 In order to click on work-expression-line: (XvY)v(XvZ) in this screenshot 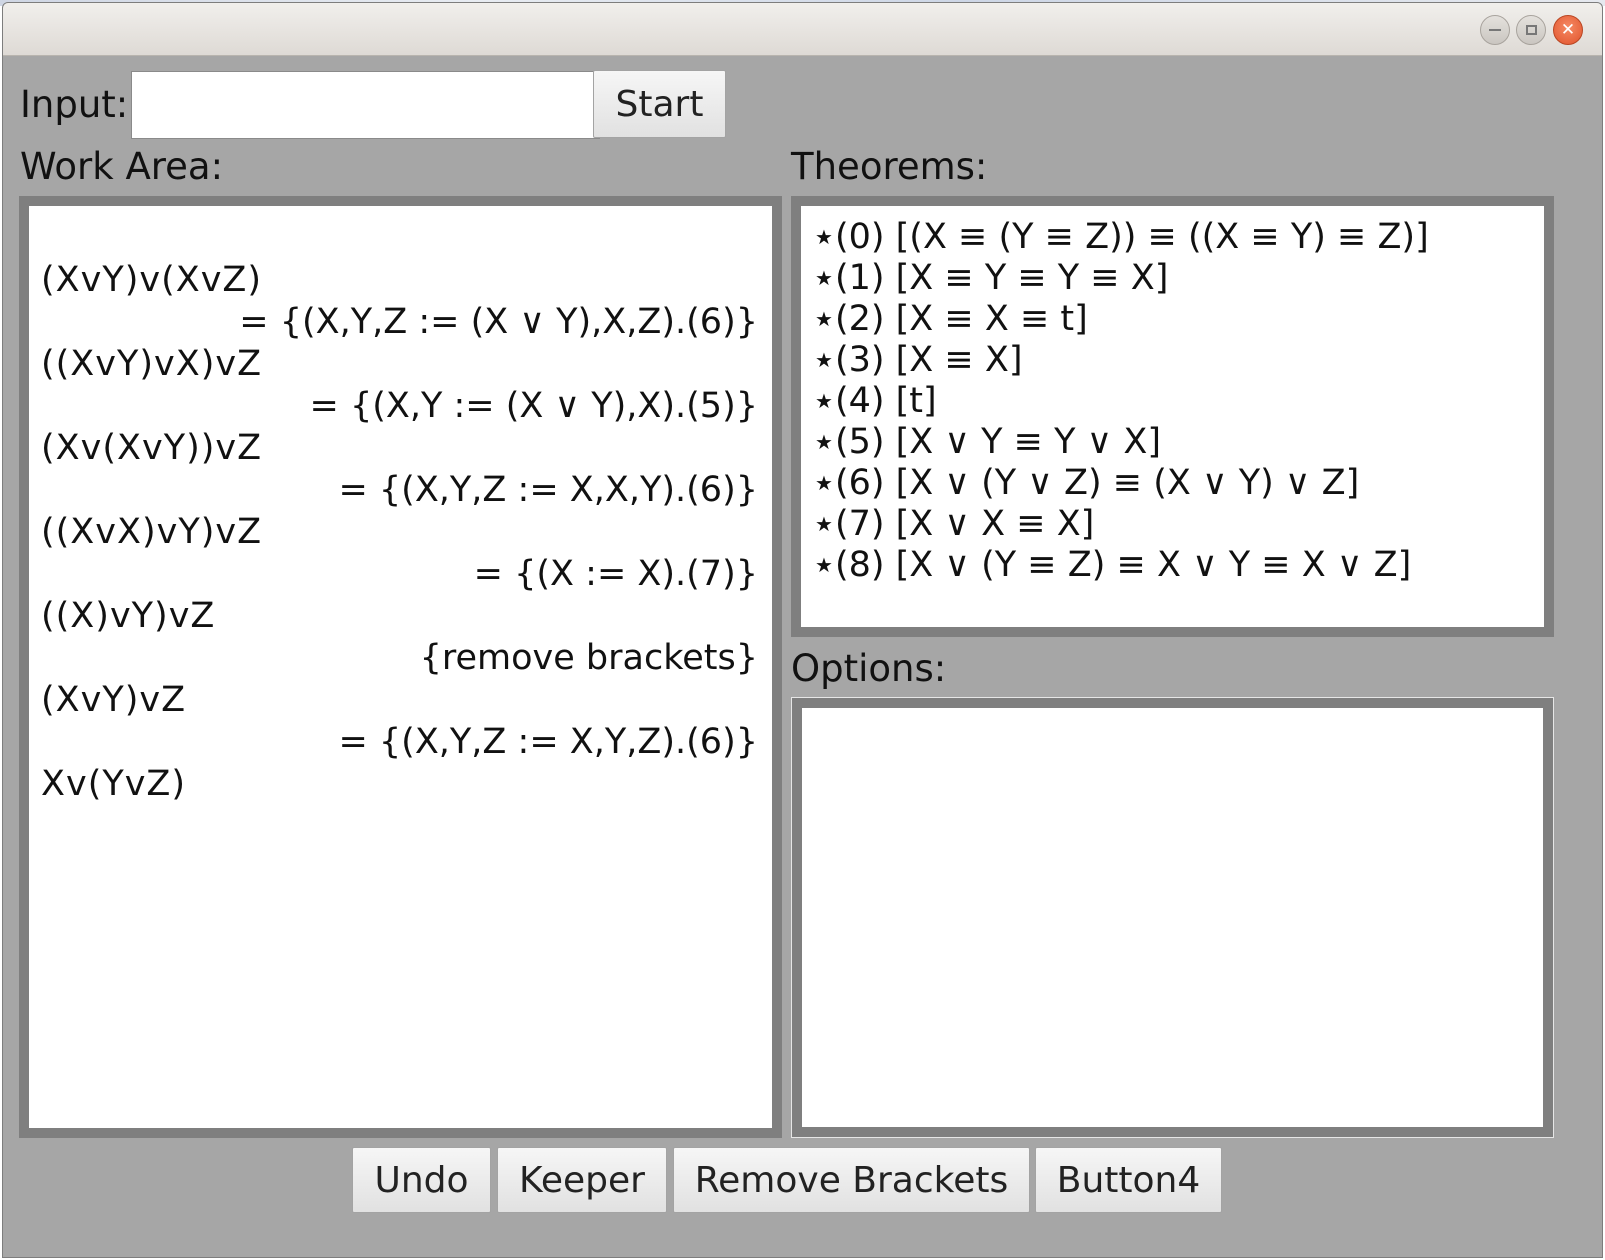, I will do `click(151, 280)`.